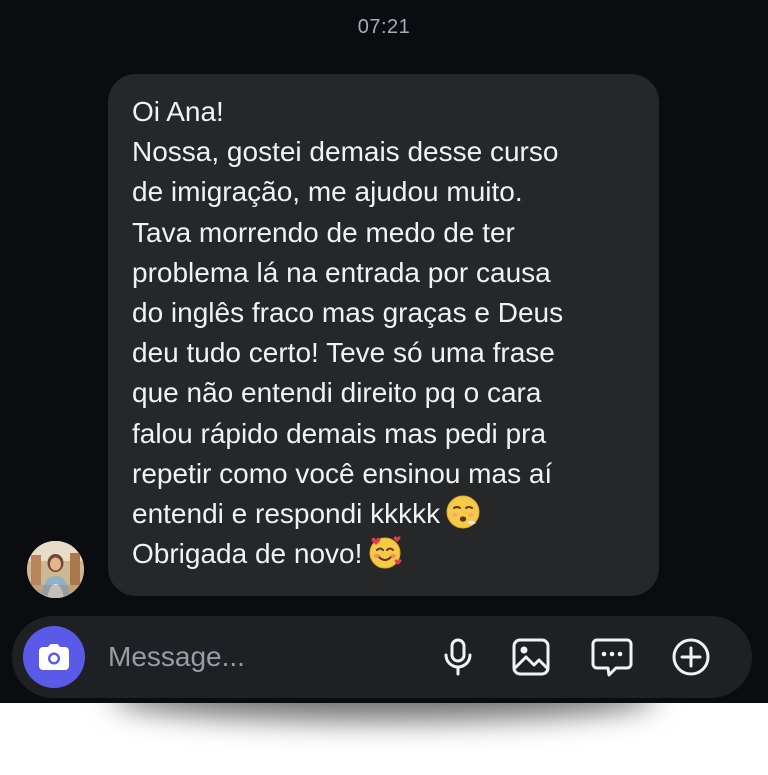 Image resolution: width=768 pixels, height=775 pixels. What do you see at coordinates (384, 739) in the screenshot?
I see `screenshot-shadow` at bounding box center [384, 739].